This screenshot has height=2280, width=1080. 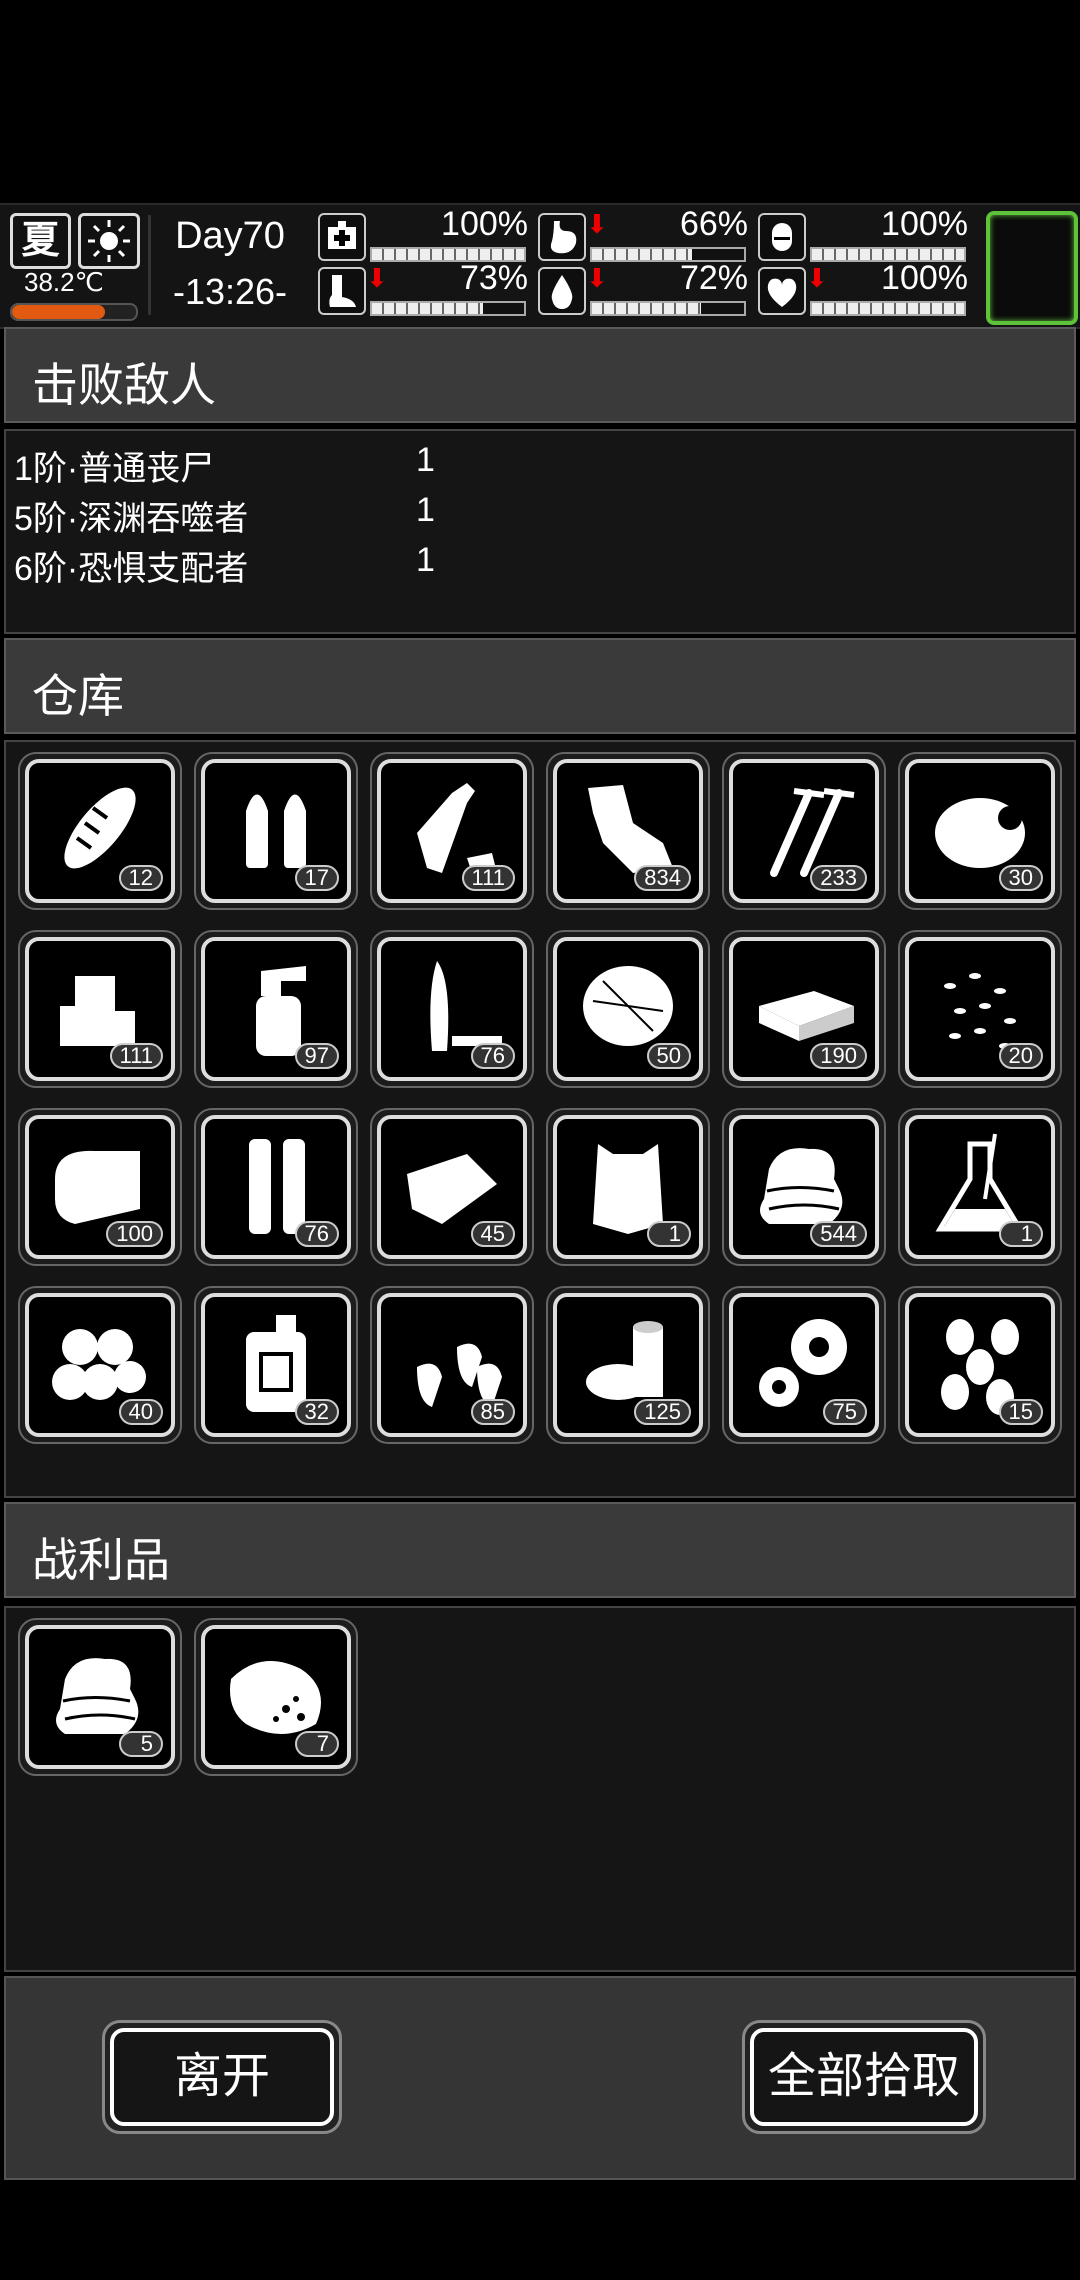 I want to click on item-frame: 76, so click(x=452, y=1009).